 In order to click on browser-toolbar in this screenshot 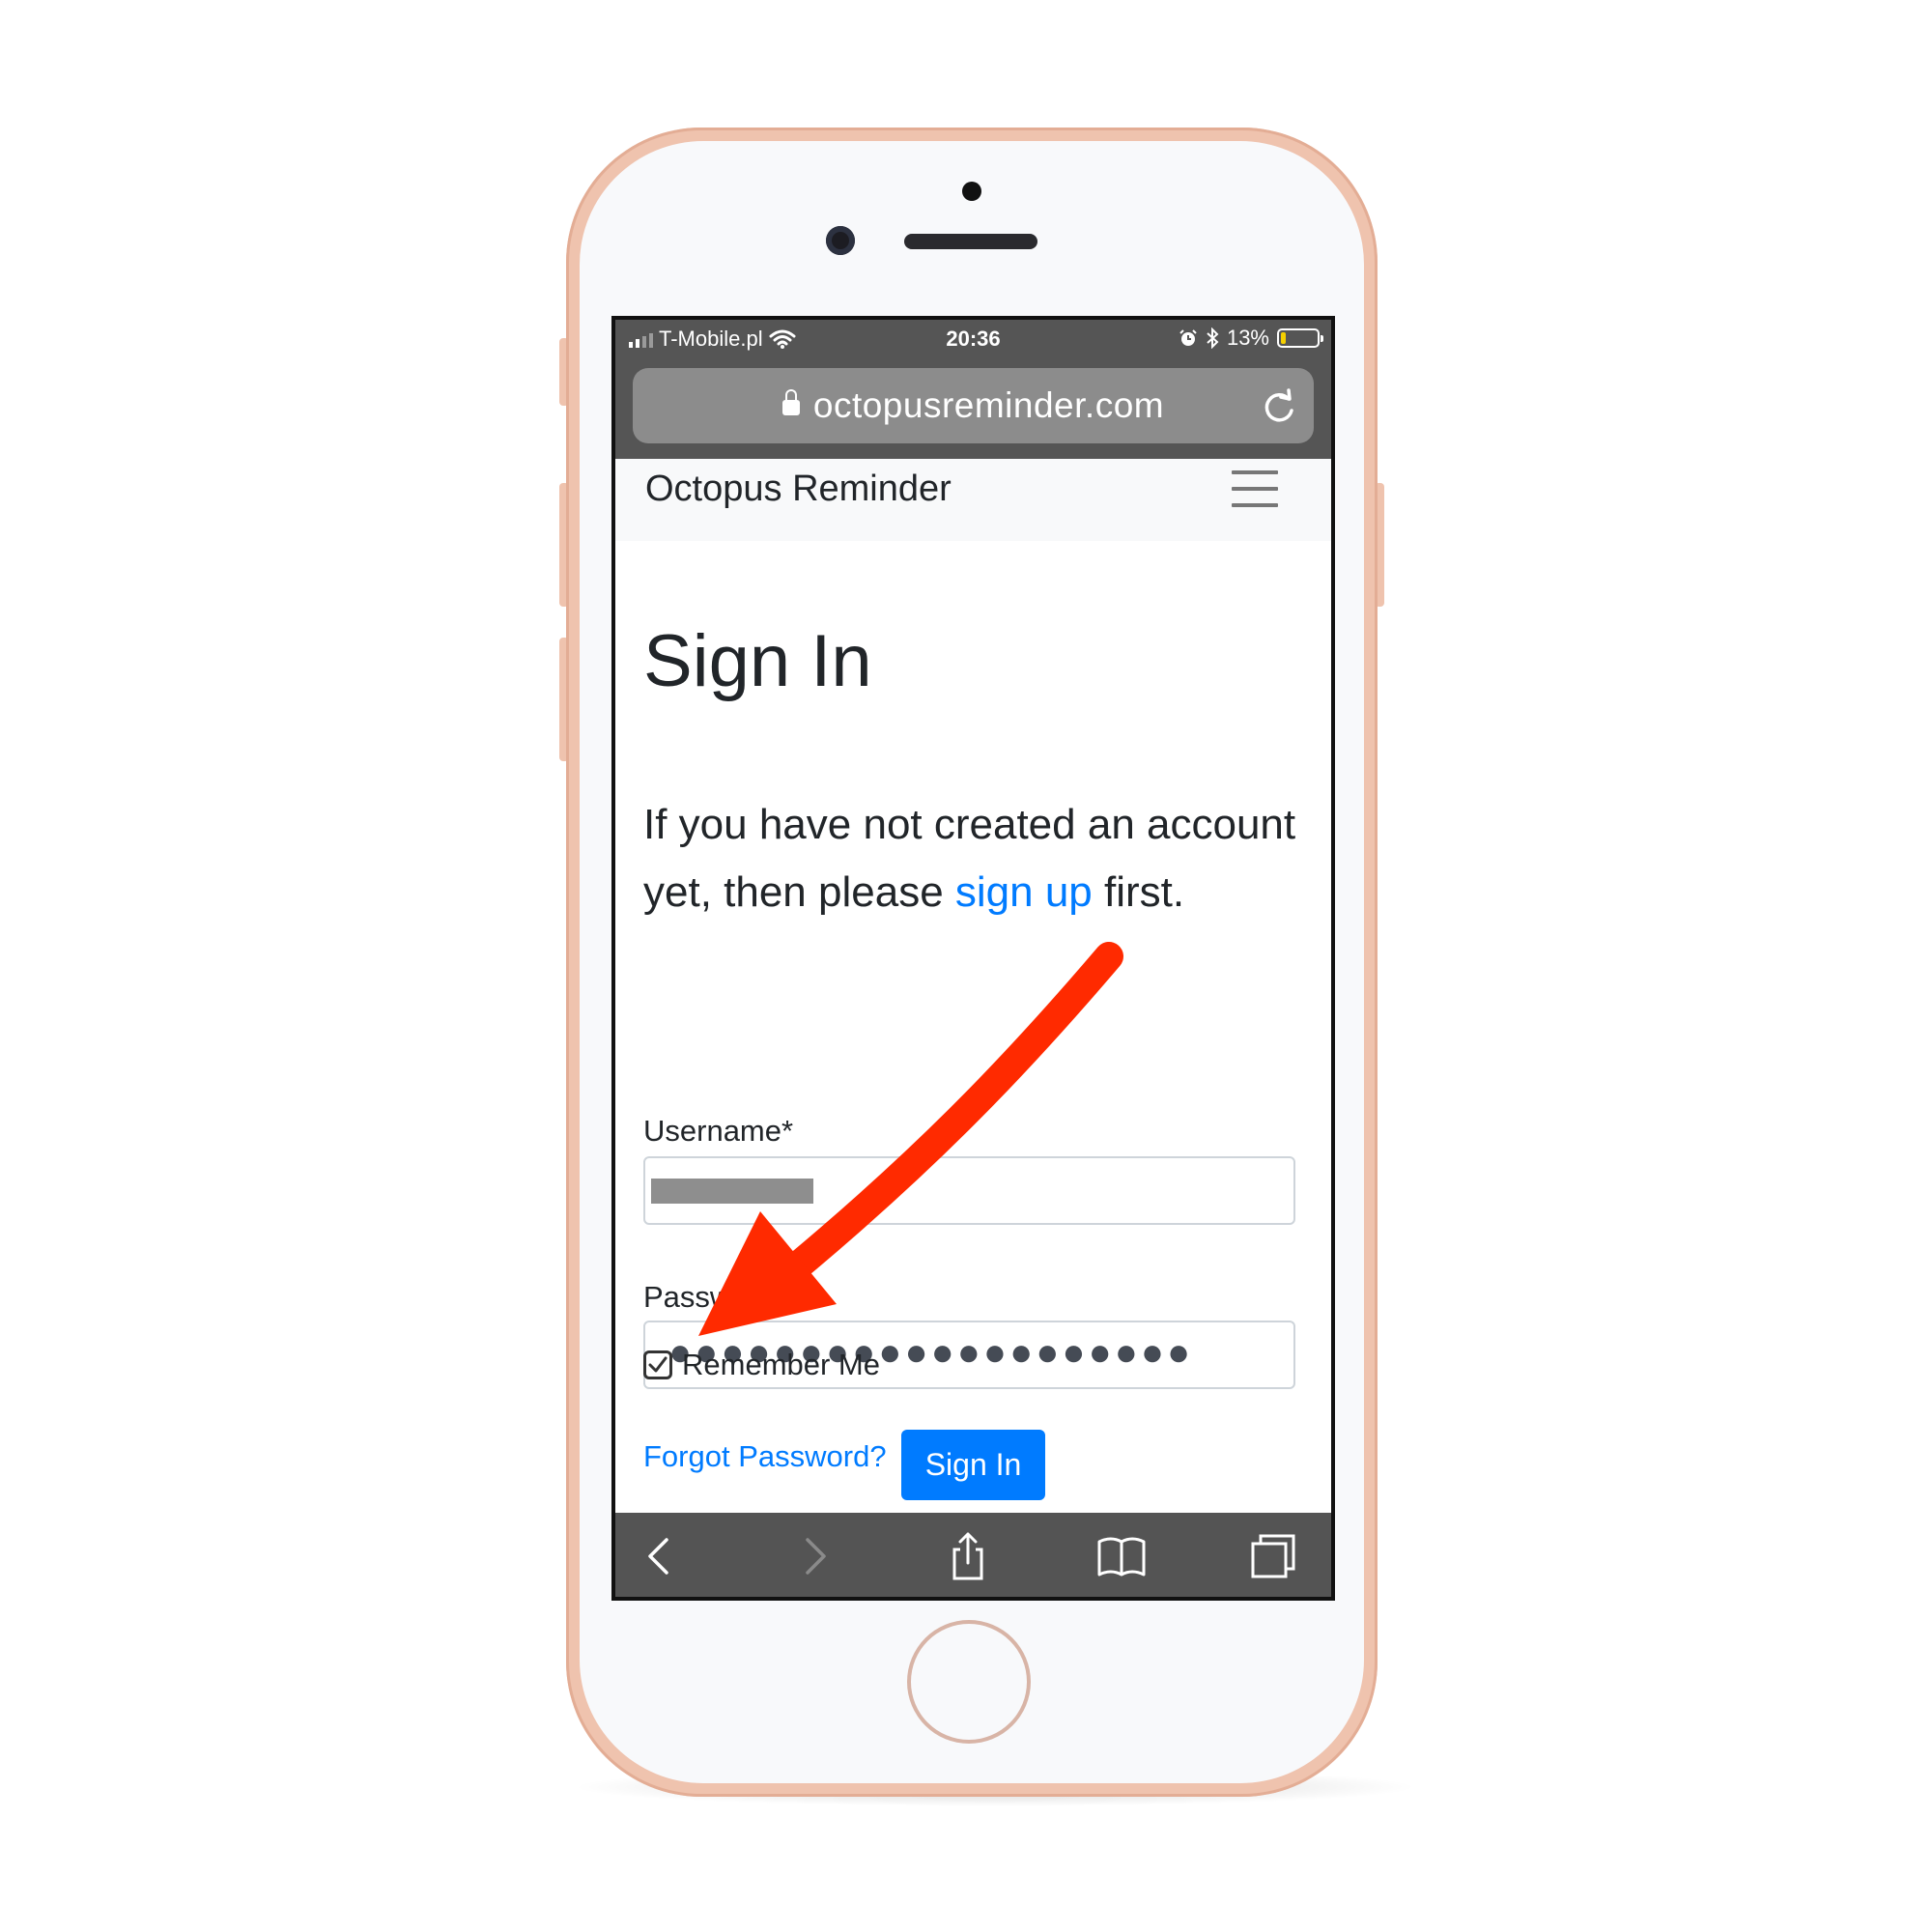, I will do `click(973, 1555)`.